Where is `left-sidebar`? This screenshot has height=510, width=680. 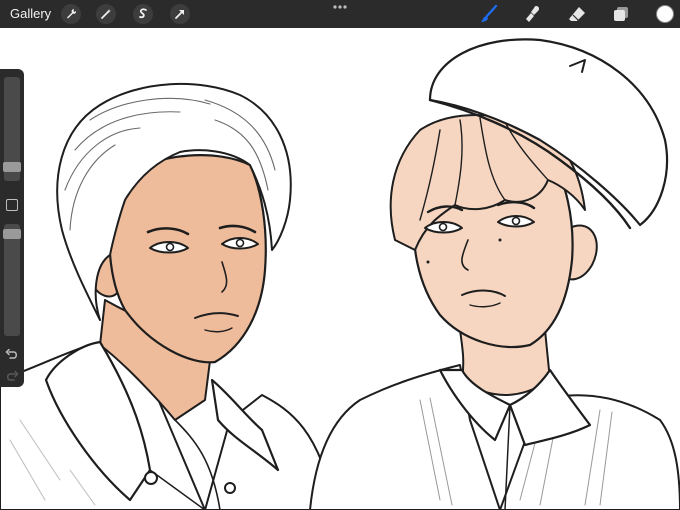 left-sidebar is located at coordinates (12, 228).